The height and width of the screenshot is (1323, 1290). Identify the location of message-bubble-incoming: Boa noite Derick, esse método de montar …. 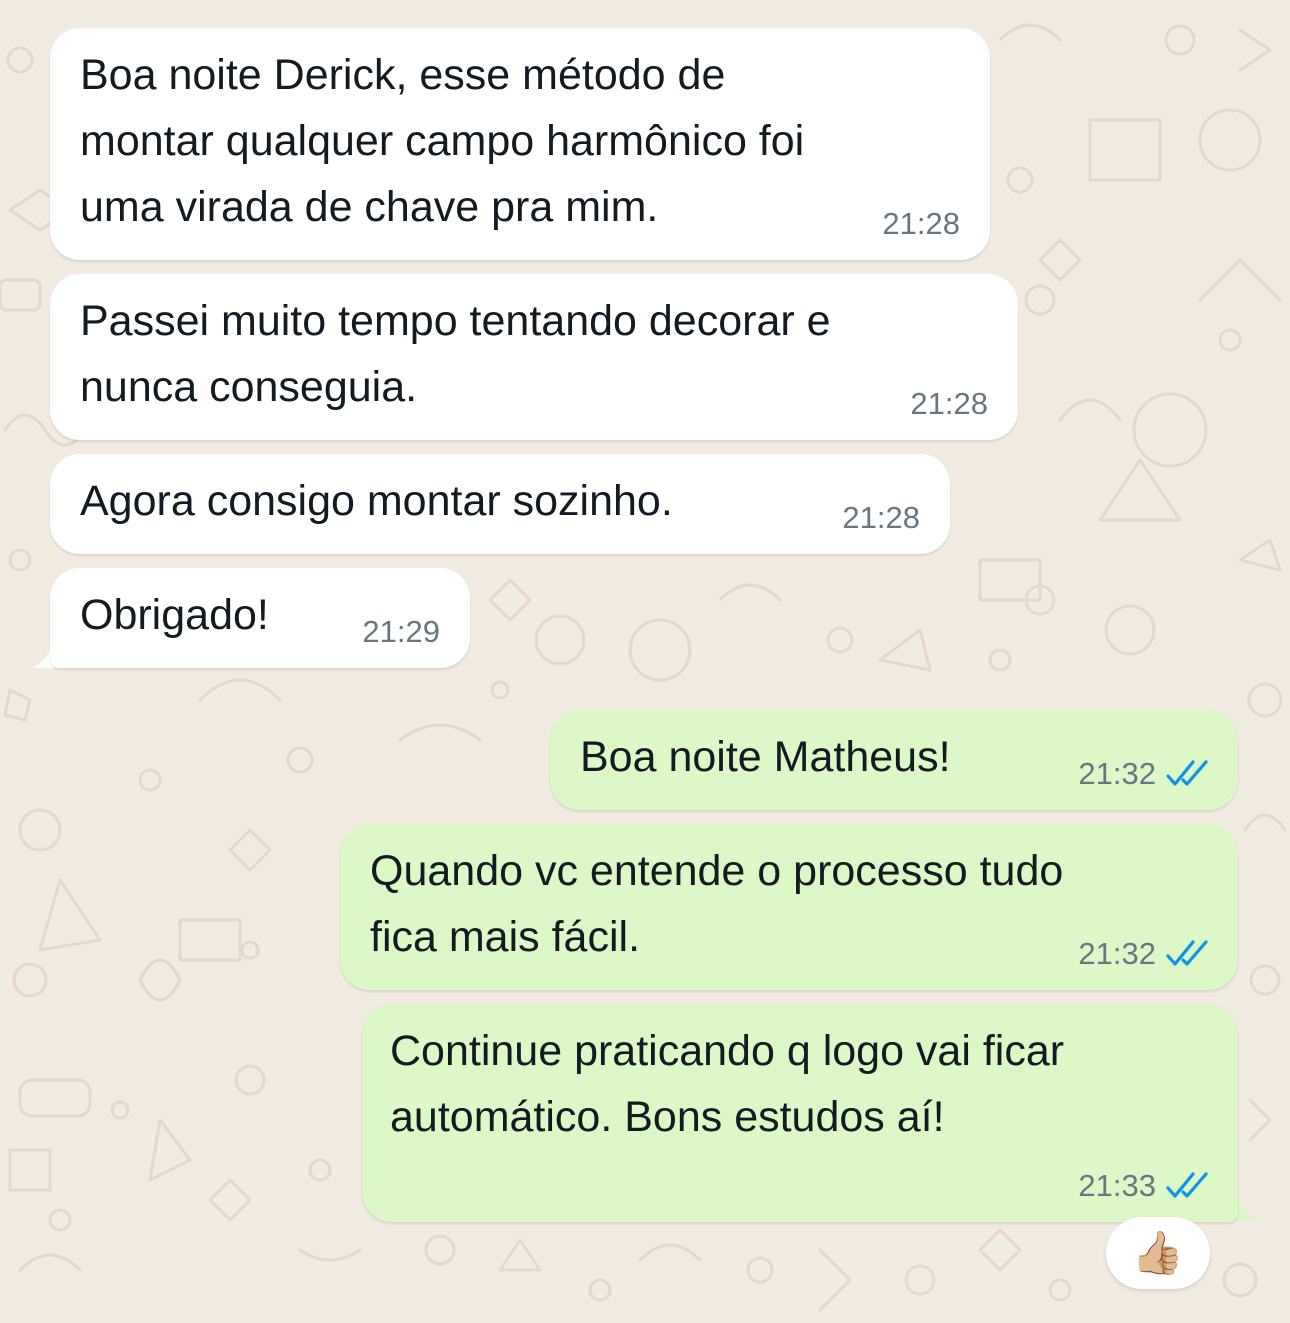
(520, 144).